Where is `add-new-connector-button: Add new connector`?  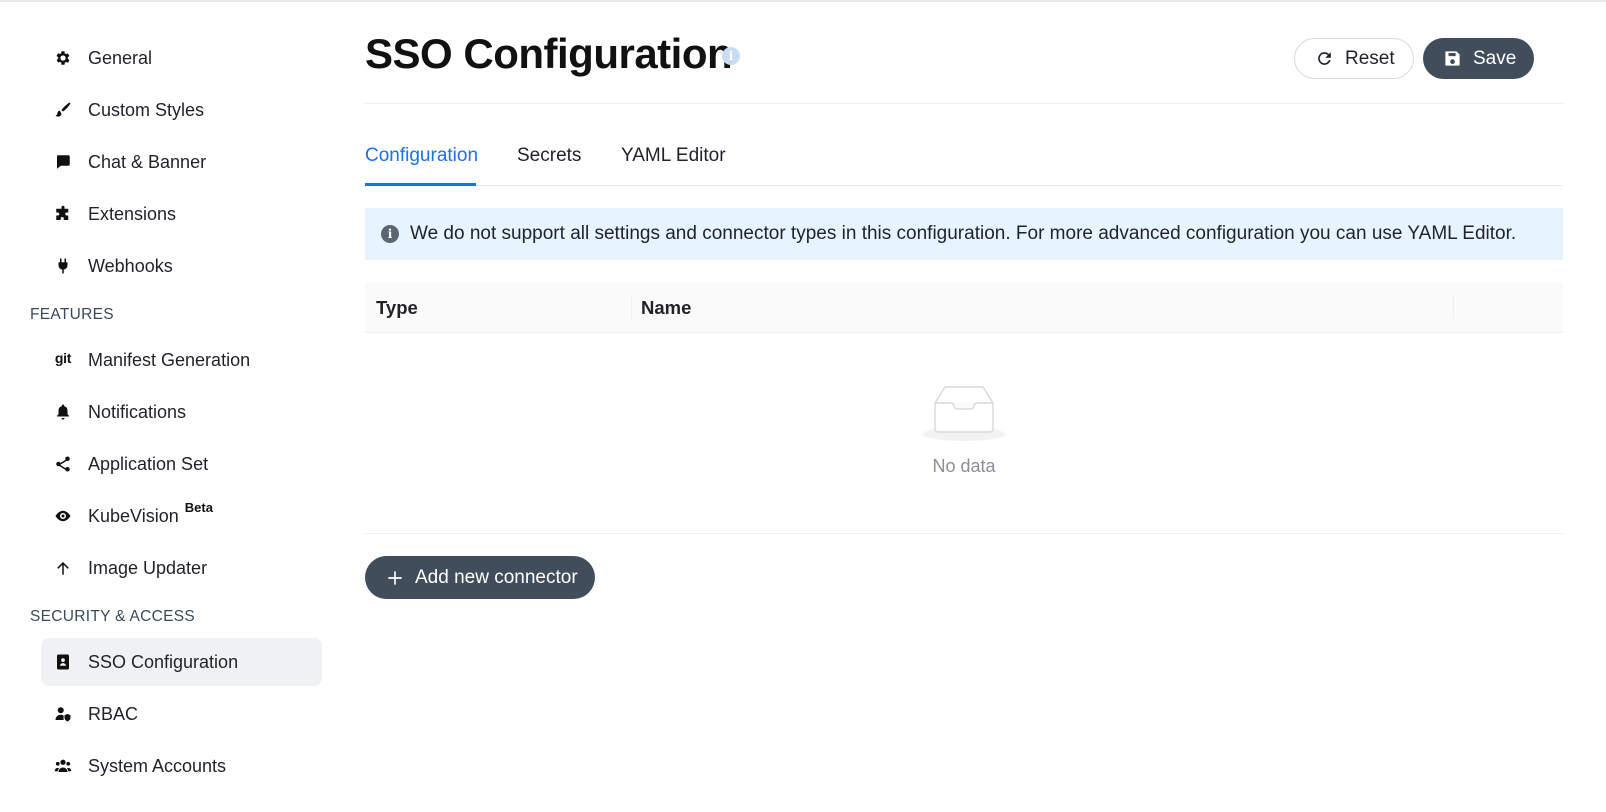 add-new-connector-button: Add new connector is located at coordinates (480, 577).